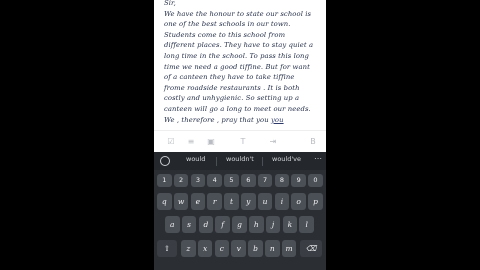 The width and height of the screenshot is (480, 270). I want to click on key-n: n, so click(272, 248).